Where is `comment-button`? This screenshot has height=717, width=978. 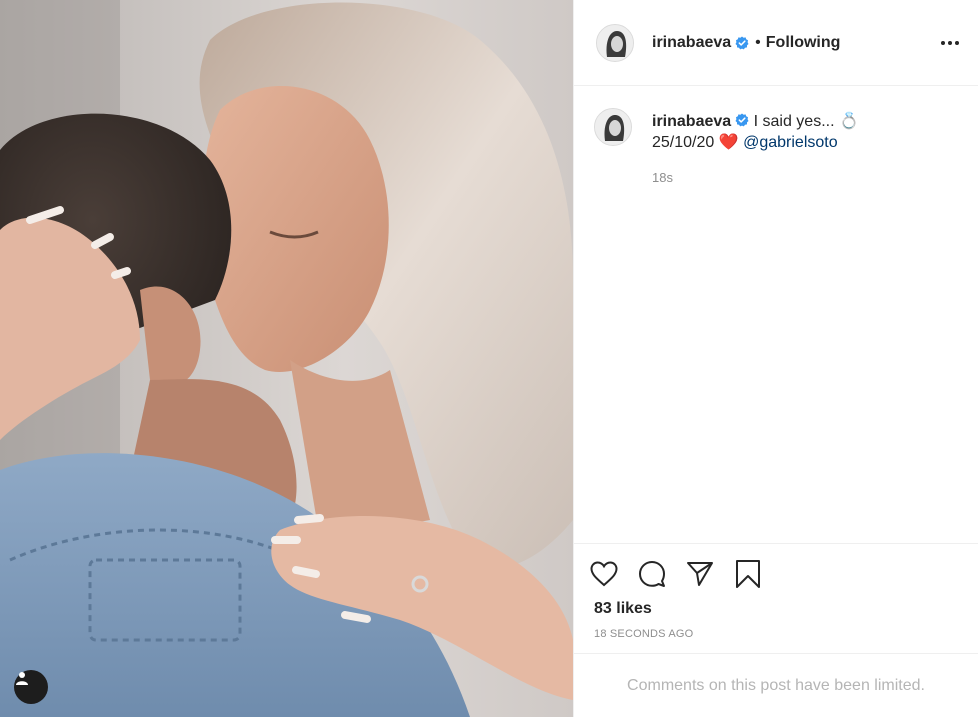
comment-button is located at coordinates (652, 574).